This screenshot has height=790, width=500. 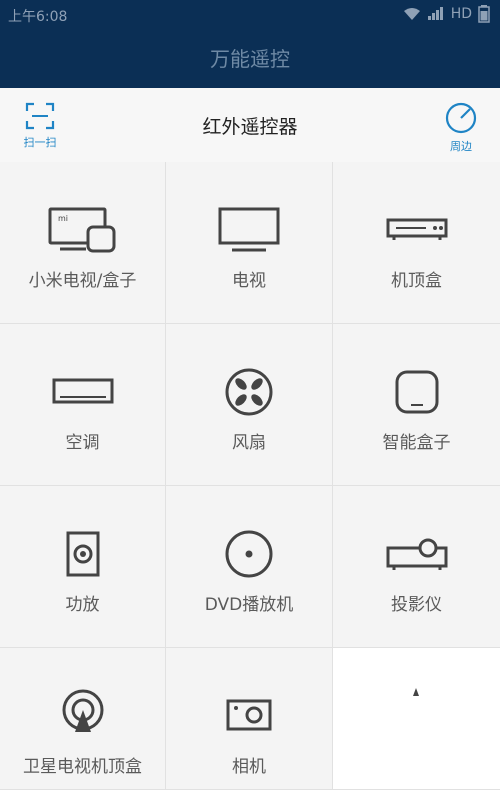 I want to click on amplifier-speaker-icon, so click(x=82, y=554).